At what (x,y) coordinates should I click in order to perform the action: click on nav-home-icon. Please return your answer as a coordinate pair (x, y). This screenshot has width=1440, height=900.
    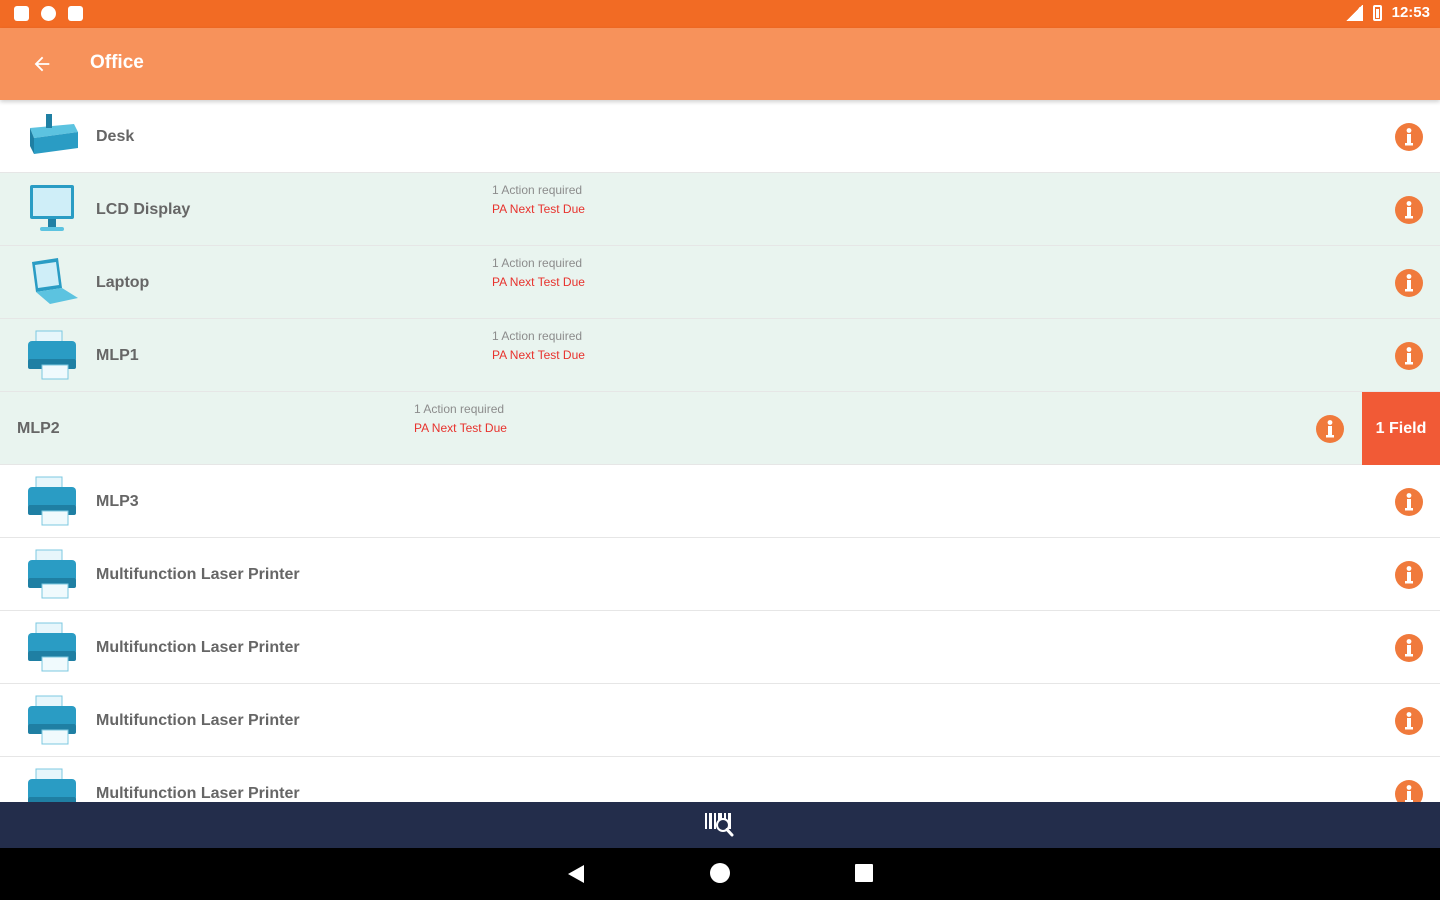
    Looking at the image, I should click on (720, 873).